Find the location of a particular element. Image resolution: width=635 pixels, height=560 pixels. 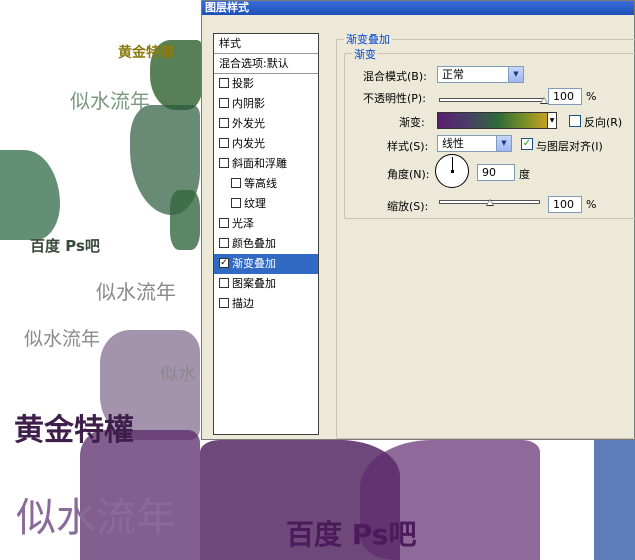

style-list-header-styles: 样式 is located at coordinates (266, 44).